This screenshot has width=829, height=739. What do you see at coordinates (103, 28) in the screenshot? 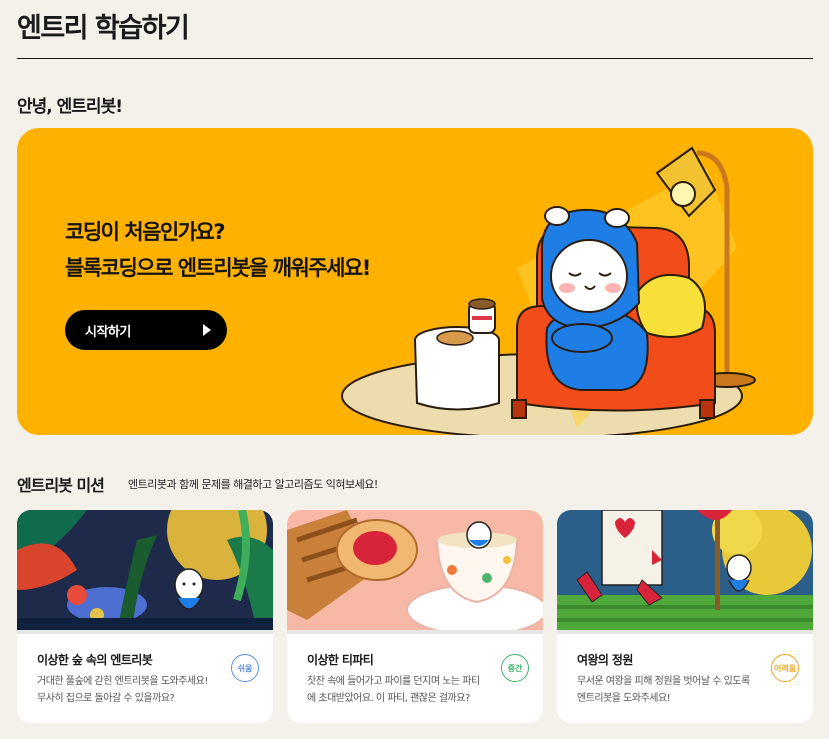
I see `page-title: 엔트리 학습하기` at bounding box center [103, 28].